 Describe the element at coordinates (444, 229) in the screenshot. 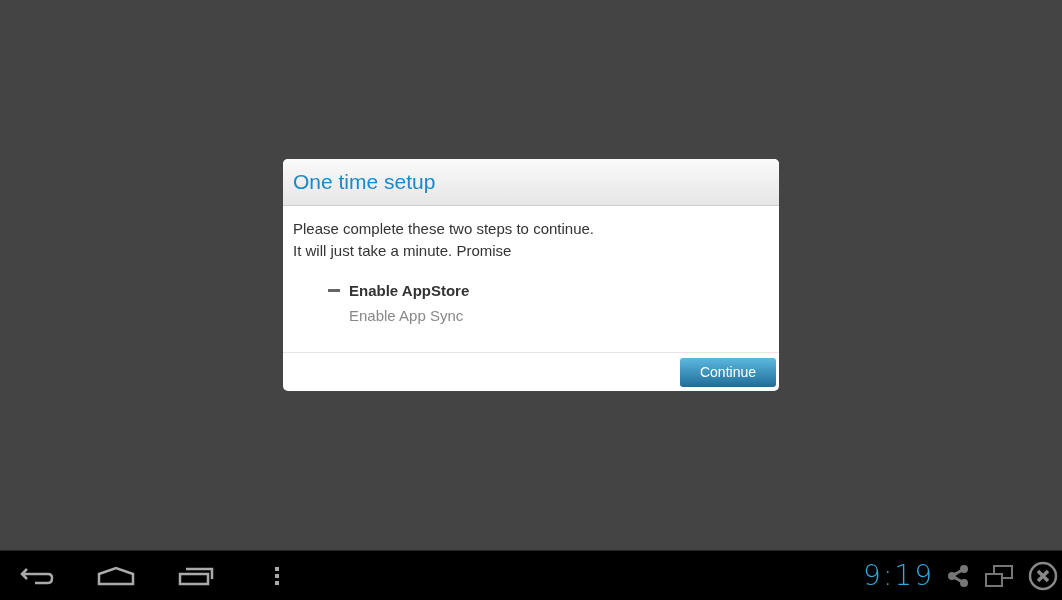

I see `message-text: Please complete these two steps to continue.` at that location.